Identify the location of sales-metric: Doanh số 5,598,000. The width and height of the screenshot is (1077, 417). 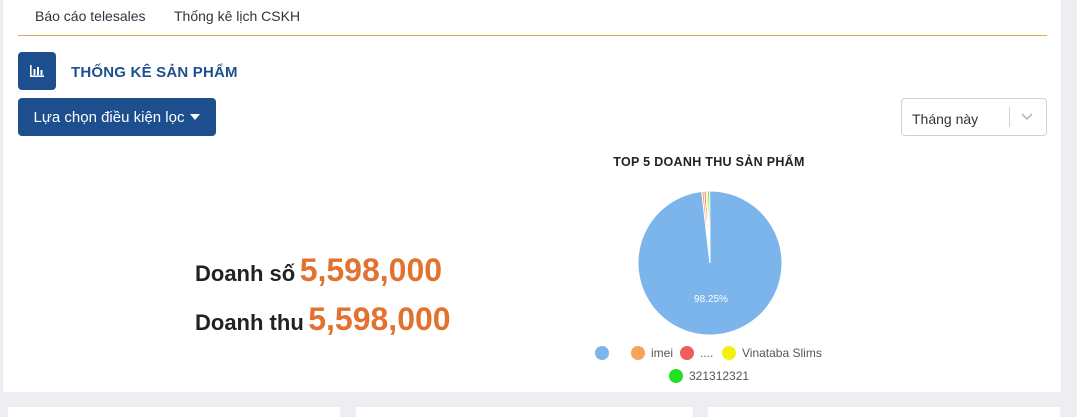
(318, 270).